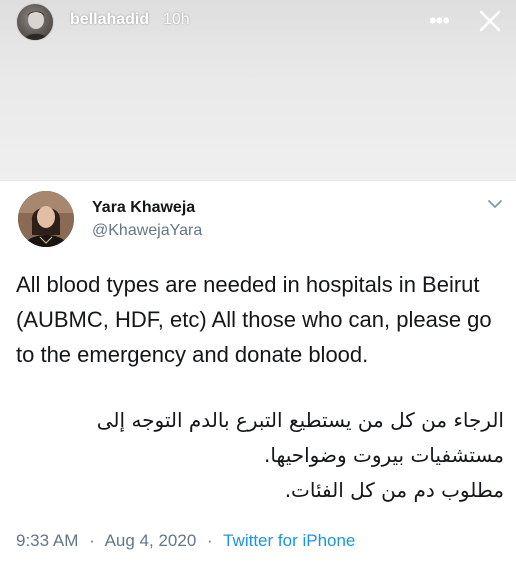  I want to click on story-time-ago: 10h, so click(176, 19).